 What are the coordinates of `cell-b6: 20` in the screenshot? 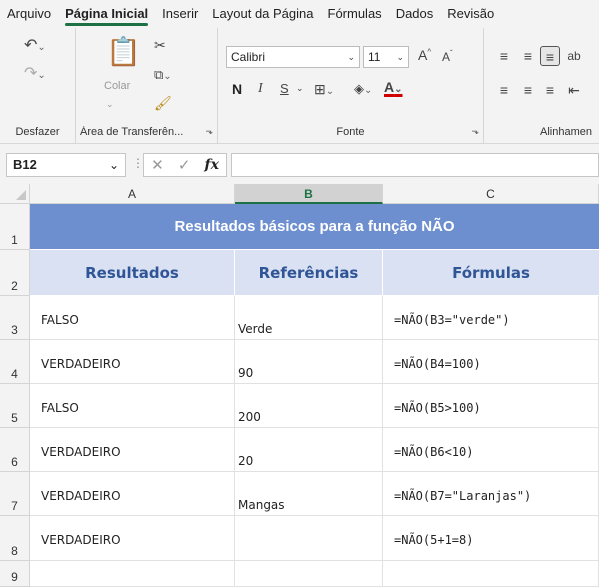 It's located at (309, 450).